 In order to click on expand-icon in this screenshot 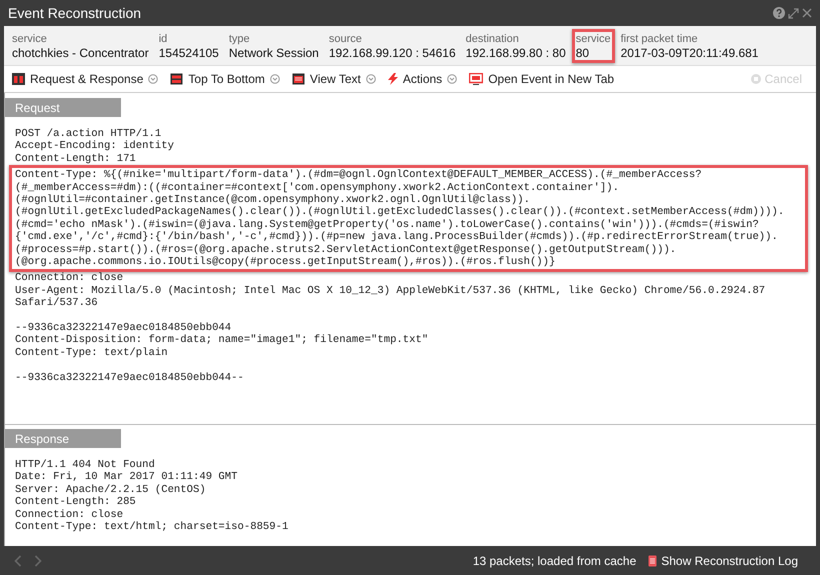, I will do `click(793, 13)`.